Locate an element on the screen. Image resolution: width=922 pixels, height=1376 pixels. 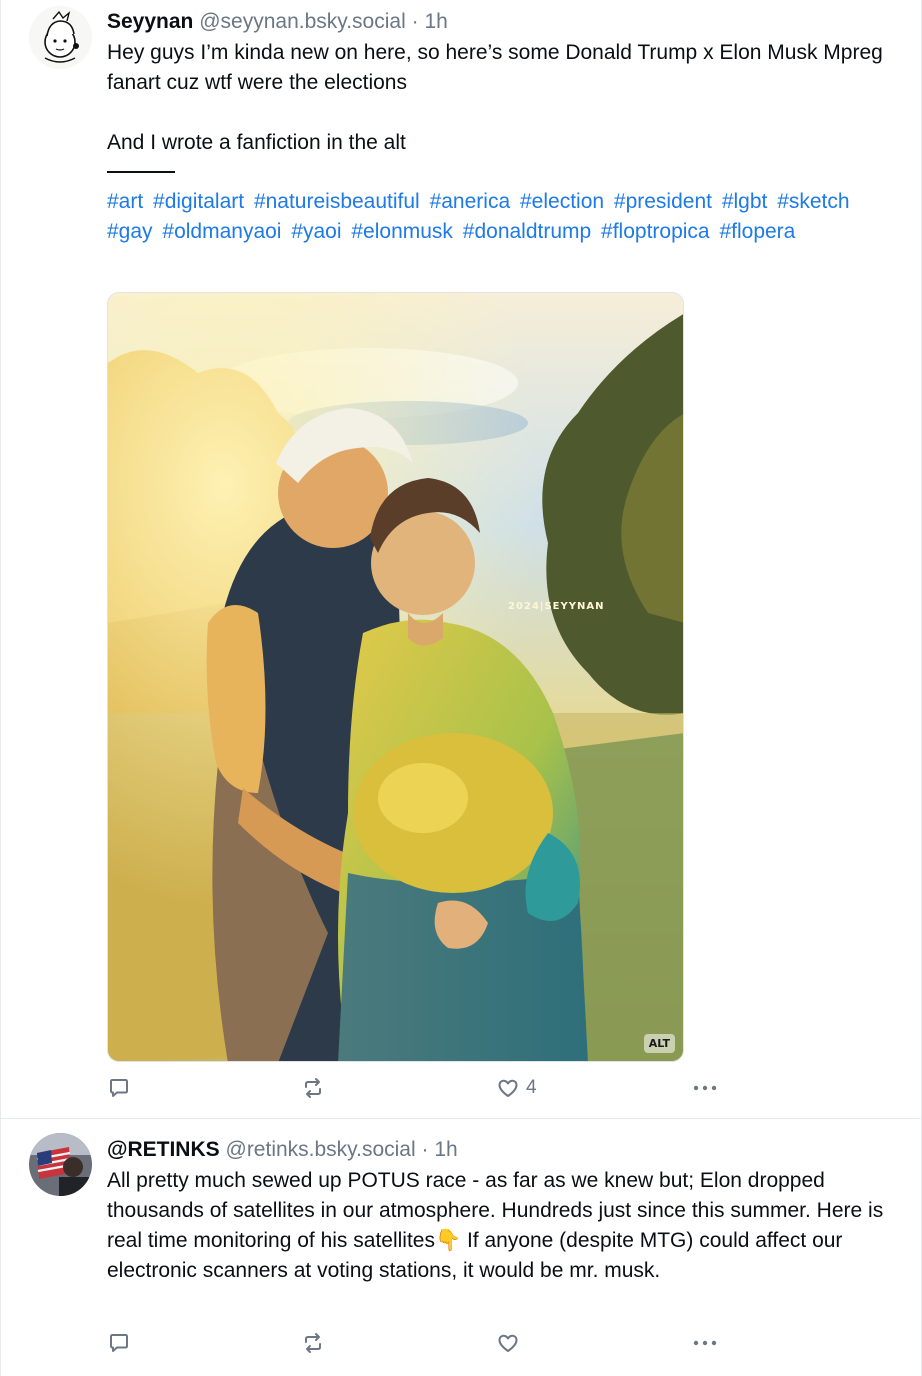
post-actions: 4 is located at coordinates (417, 1088).